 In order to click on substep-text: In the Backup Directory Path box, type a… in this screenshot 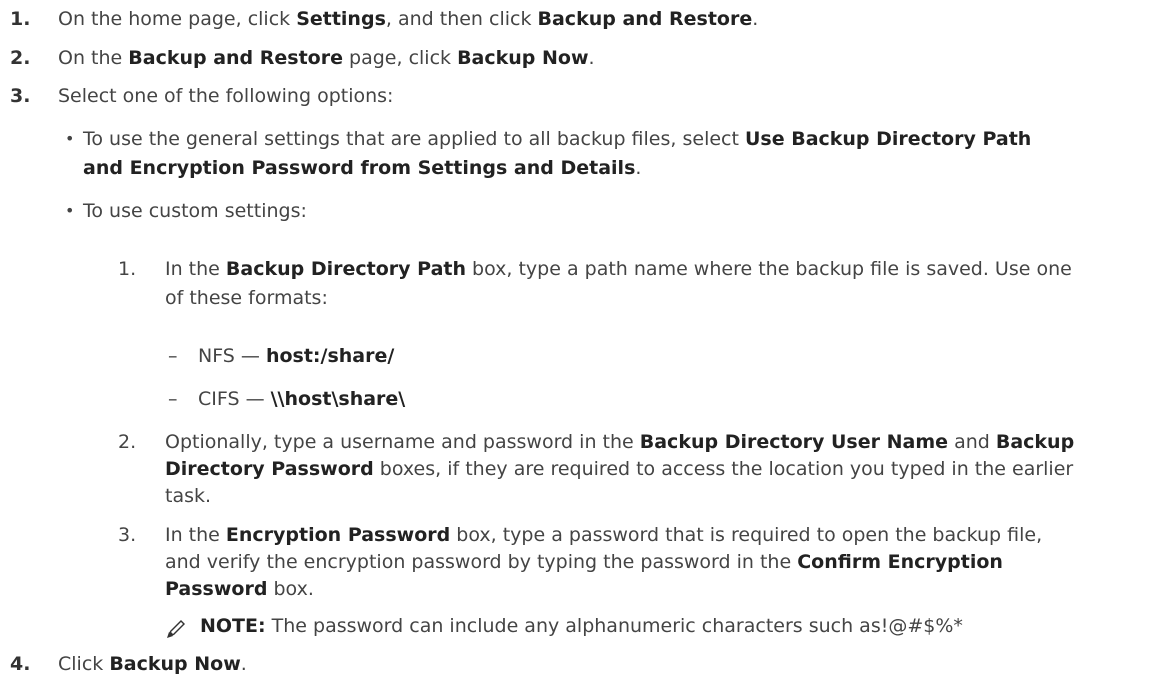, I will do `click(618, 269)`.